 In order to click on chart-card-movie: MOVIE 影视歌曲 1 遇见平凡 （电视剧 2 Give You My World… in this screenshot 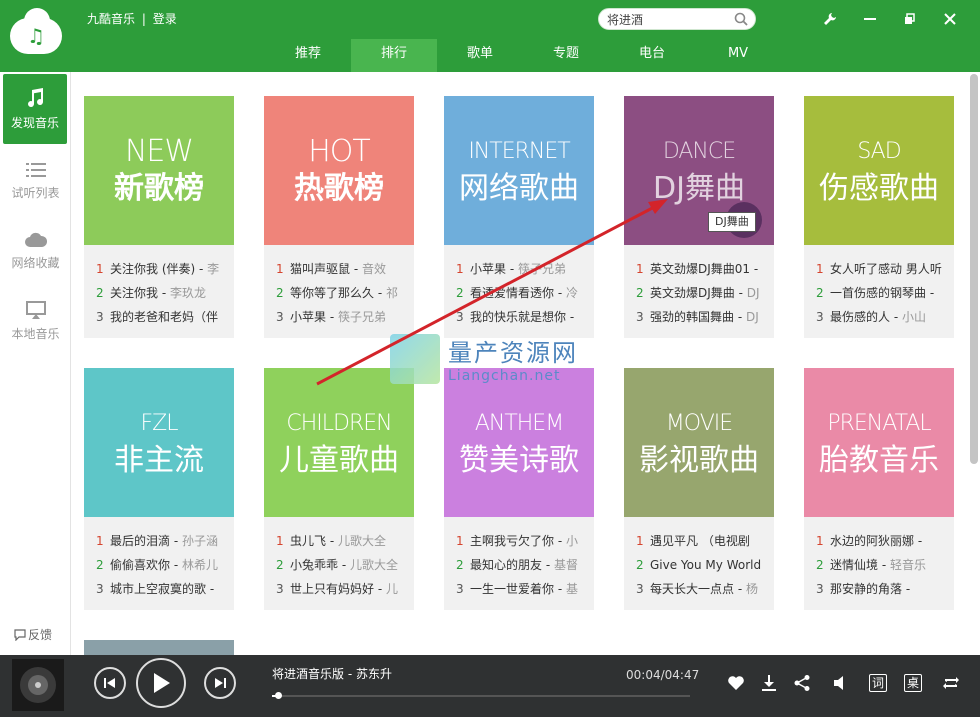, I will do `click(699, 489)`.